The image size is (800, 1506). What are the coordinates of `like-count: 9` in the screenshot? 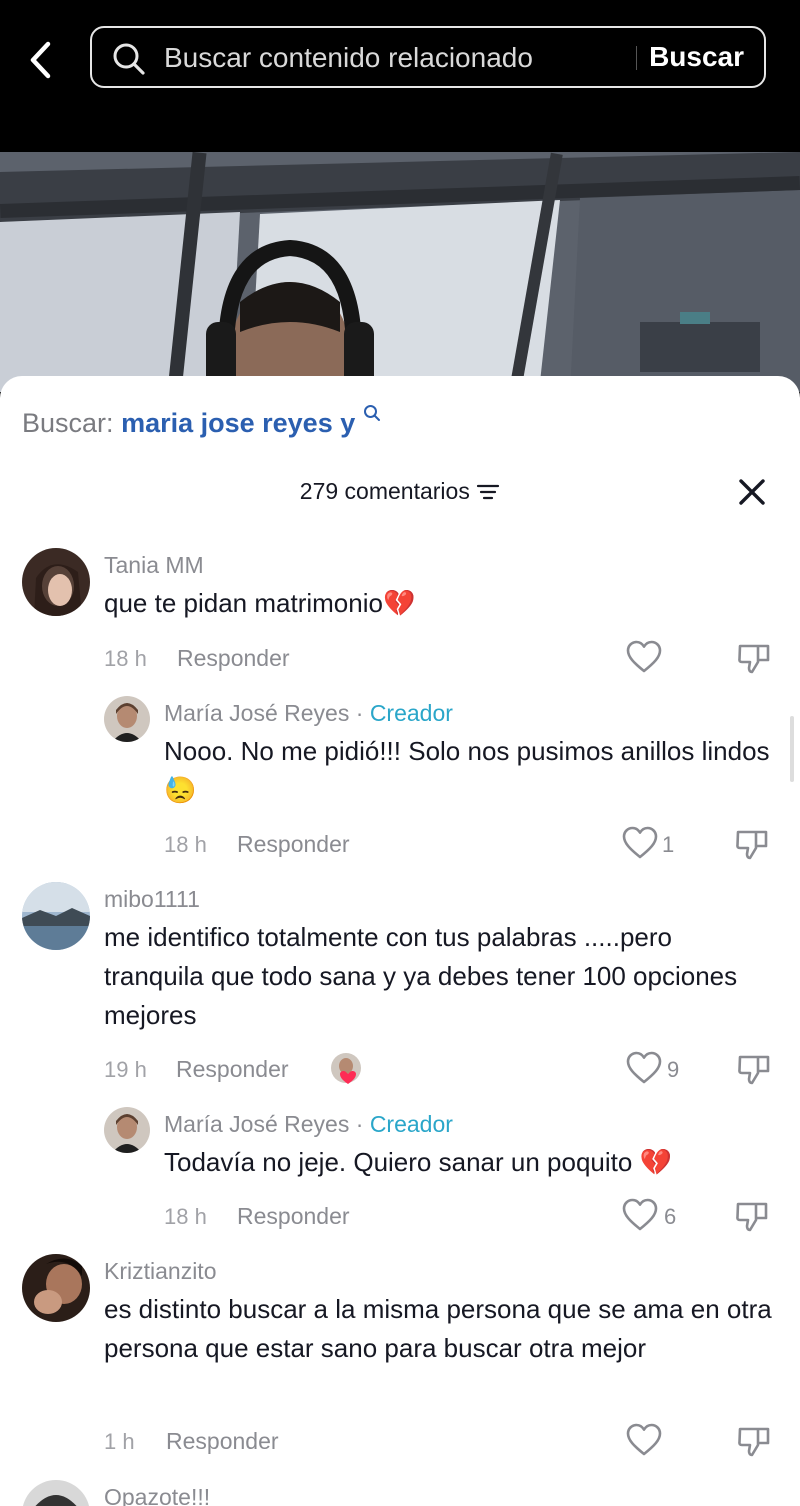 It's located at (673, 1069).